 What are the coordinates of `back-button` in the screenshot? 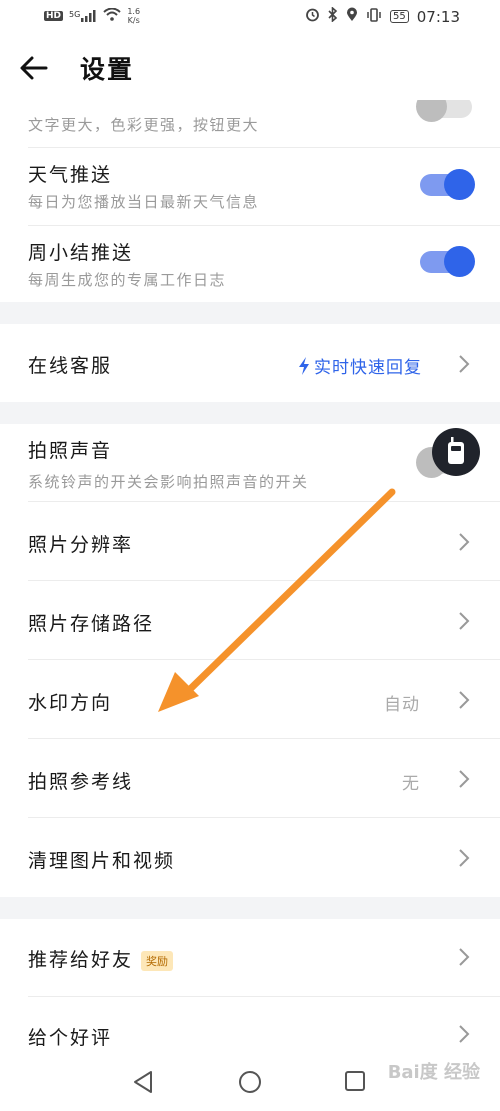 It's located at (34, 68).